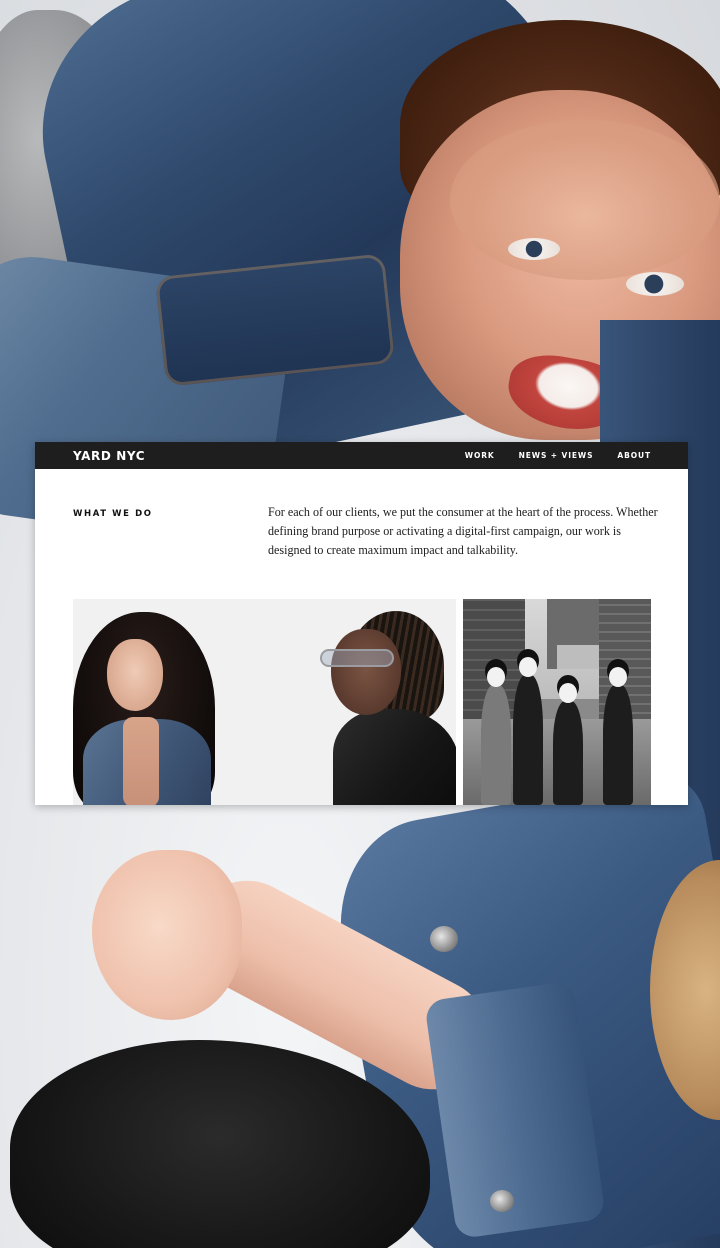 This screenshot has width=720, height=1248. I want to click on site-logo: YARD NYC, so click(109, 456).